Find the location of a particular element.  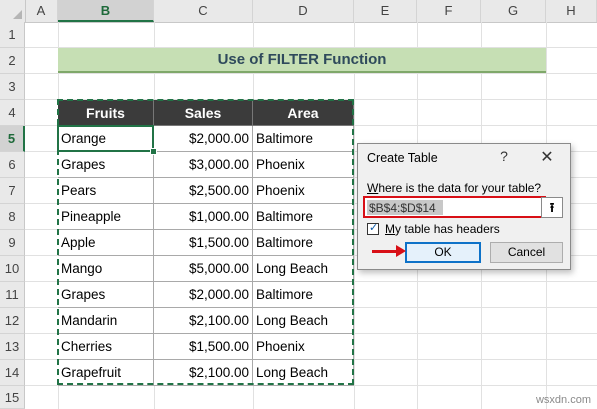

column-header-a: A is located at coordinates (41, 11).